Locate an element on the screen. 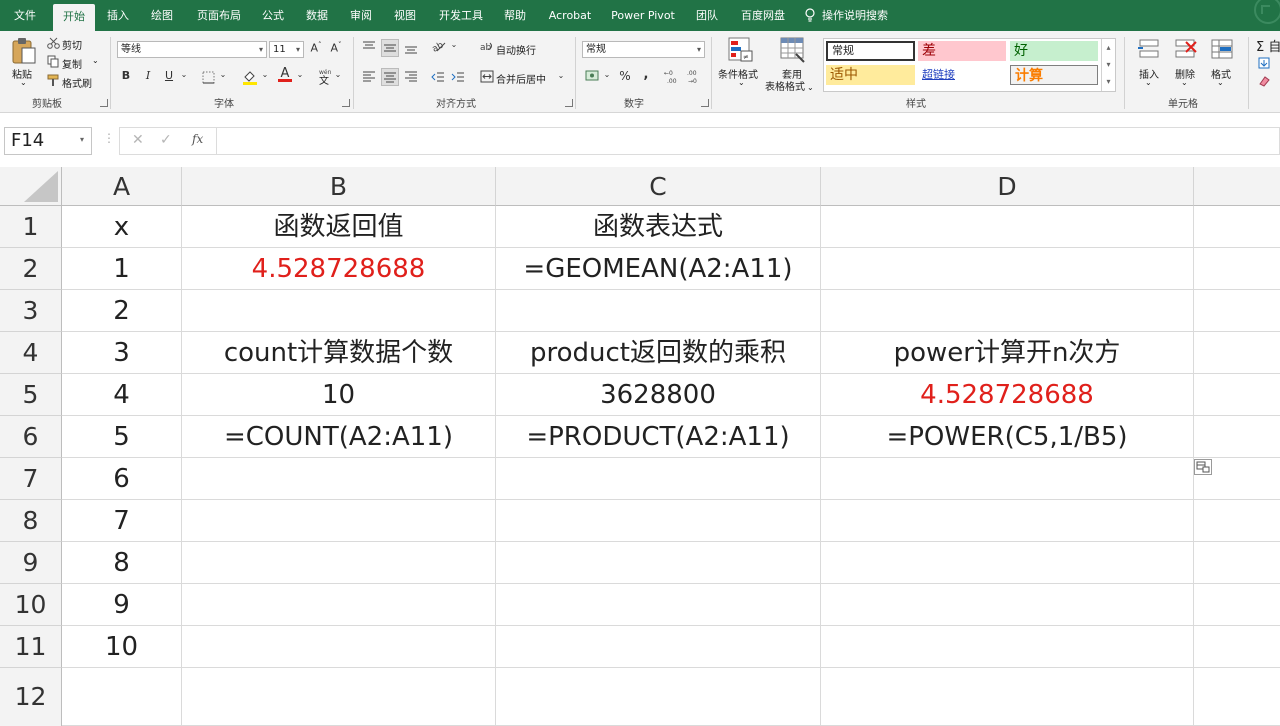  cell-b10 is located at coordinates (339, 605).